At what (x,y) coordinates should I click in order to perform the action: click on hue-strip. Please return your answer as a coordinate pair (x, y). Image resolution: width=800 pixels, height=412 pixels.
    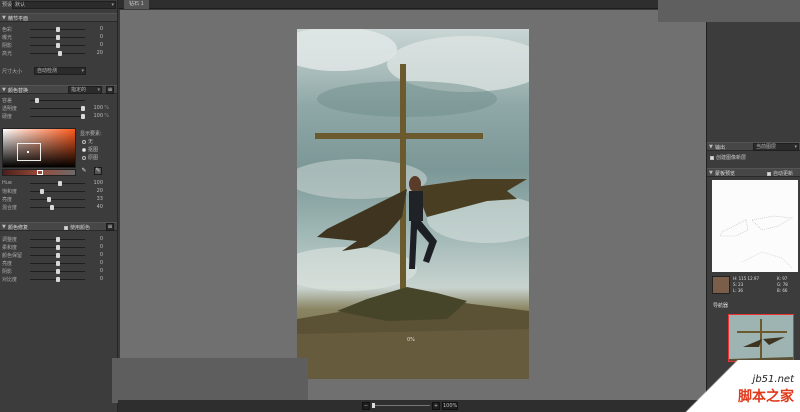
    Looking at the image, I should click on (39, 172).